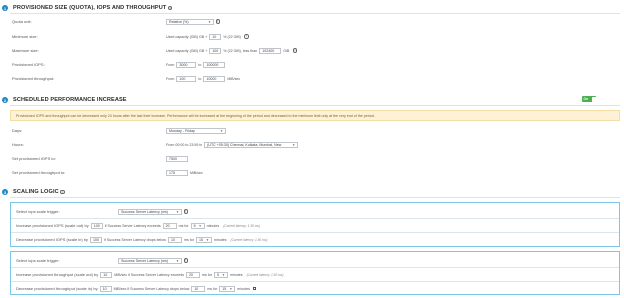 This screenshot has height=298, width=624. I want to click on max-size-prefix: Used capacity (GiB) GB +, so click(187, 50).